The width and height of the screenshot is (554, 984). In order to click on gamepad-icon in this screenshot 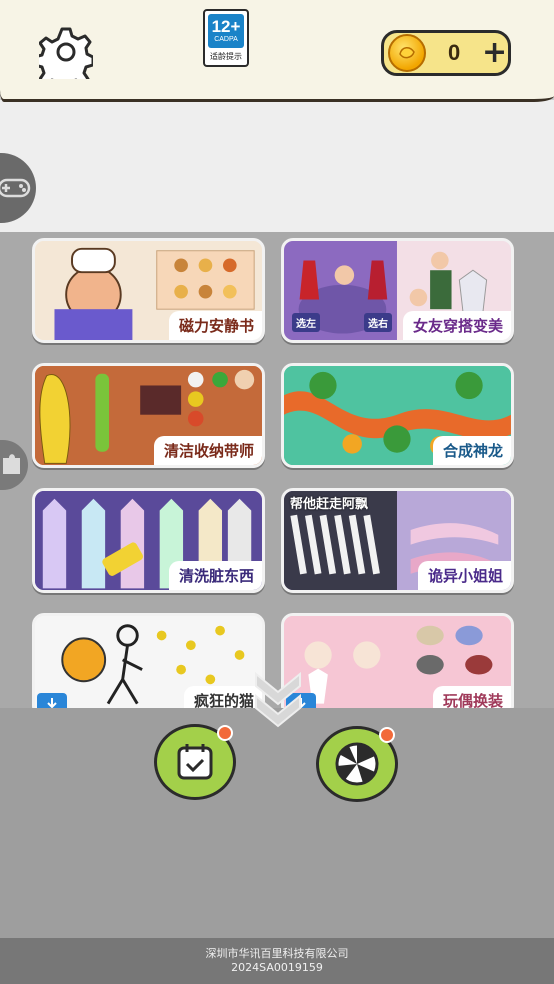, I will do `click(15, 188)`.